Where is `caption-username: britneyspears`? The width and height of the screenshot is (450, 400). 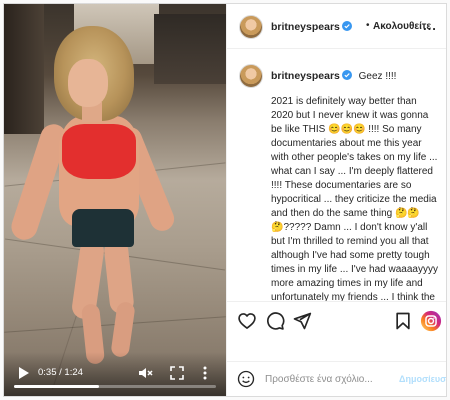 caption-username: britneyspears is located at coordinates (311, 76).